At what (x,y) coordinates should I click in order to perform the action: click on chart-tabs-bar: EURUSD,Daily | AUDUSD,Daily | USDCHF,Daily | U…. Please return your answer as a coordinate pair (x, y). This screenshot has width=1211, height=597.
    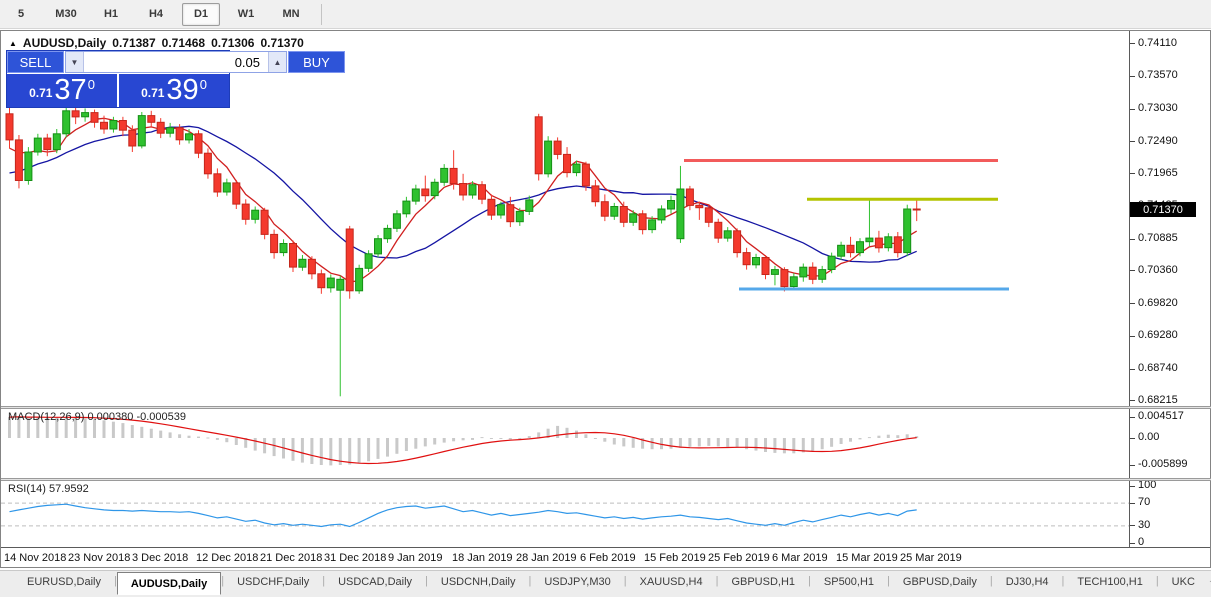
    Looking at the image, I should click on (605, 583).